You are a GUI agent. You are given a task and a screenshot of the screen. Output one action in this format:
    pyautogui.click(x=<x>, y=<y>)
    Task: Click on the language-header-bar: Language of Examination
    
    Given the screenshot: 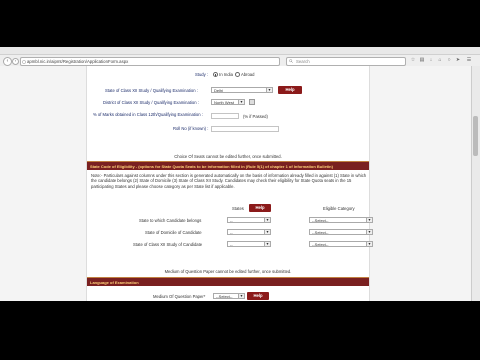 What is the action you would take?
    pyautogui.click(x=228, y=281)
    